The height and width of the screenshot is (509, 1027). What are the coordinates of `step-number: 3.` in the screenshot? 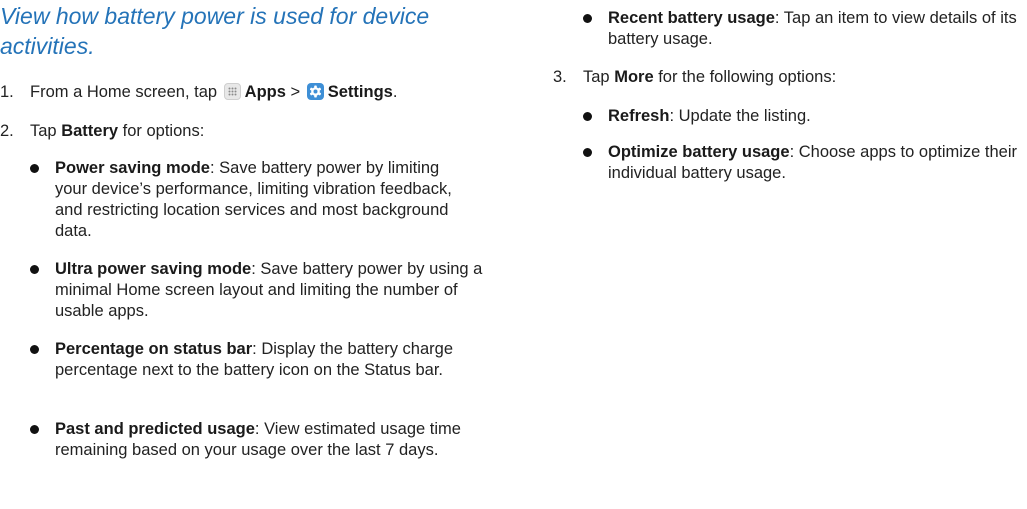 It's located at (560, 77).